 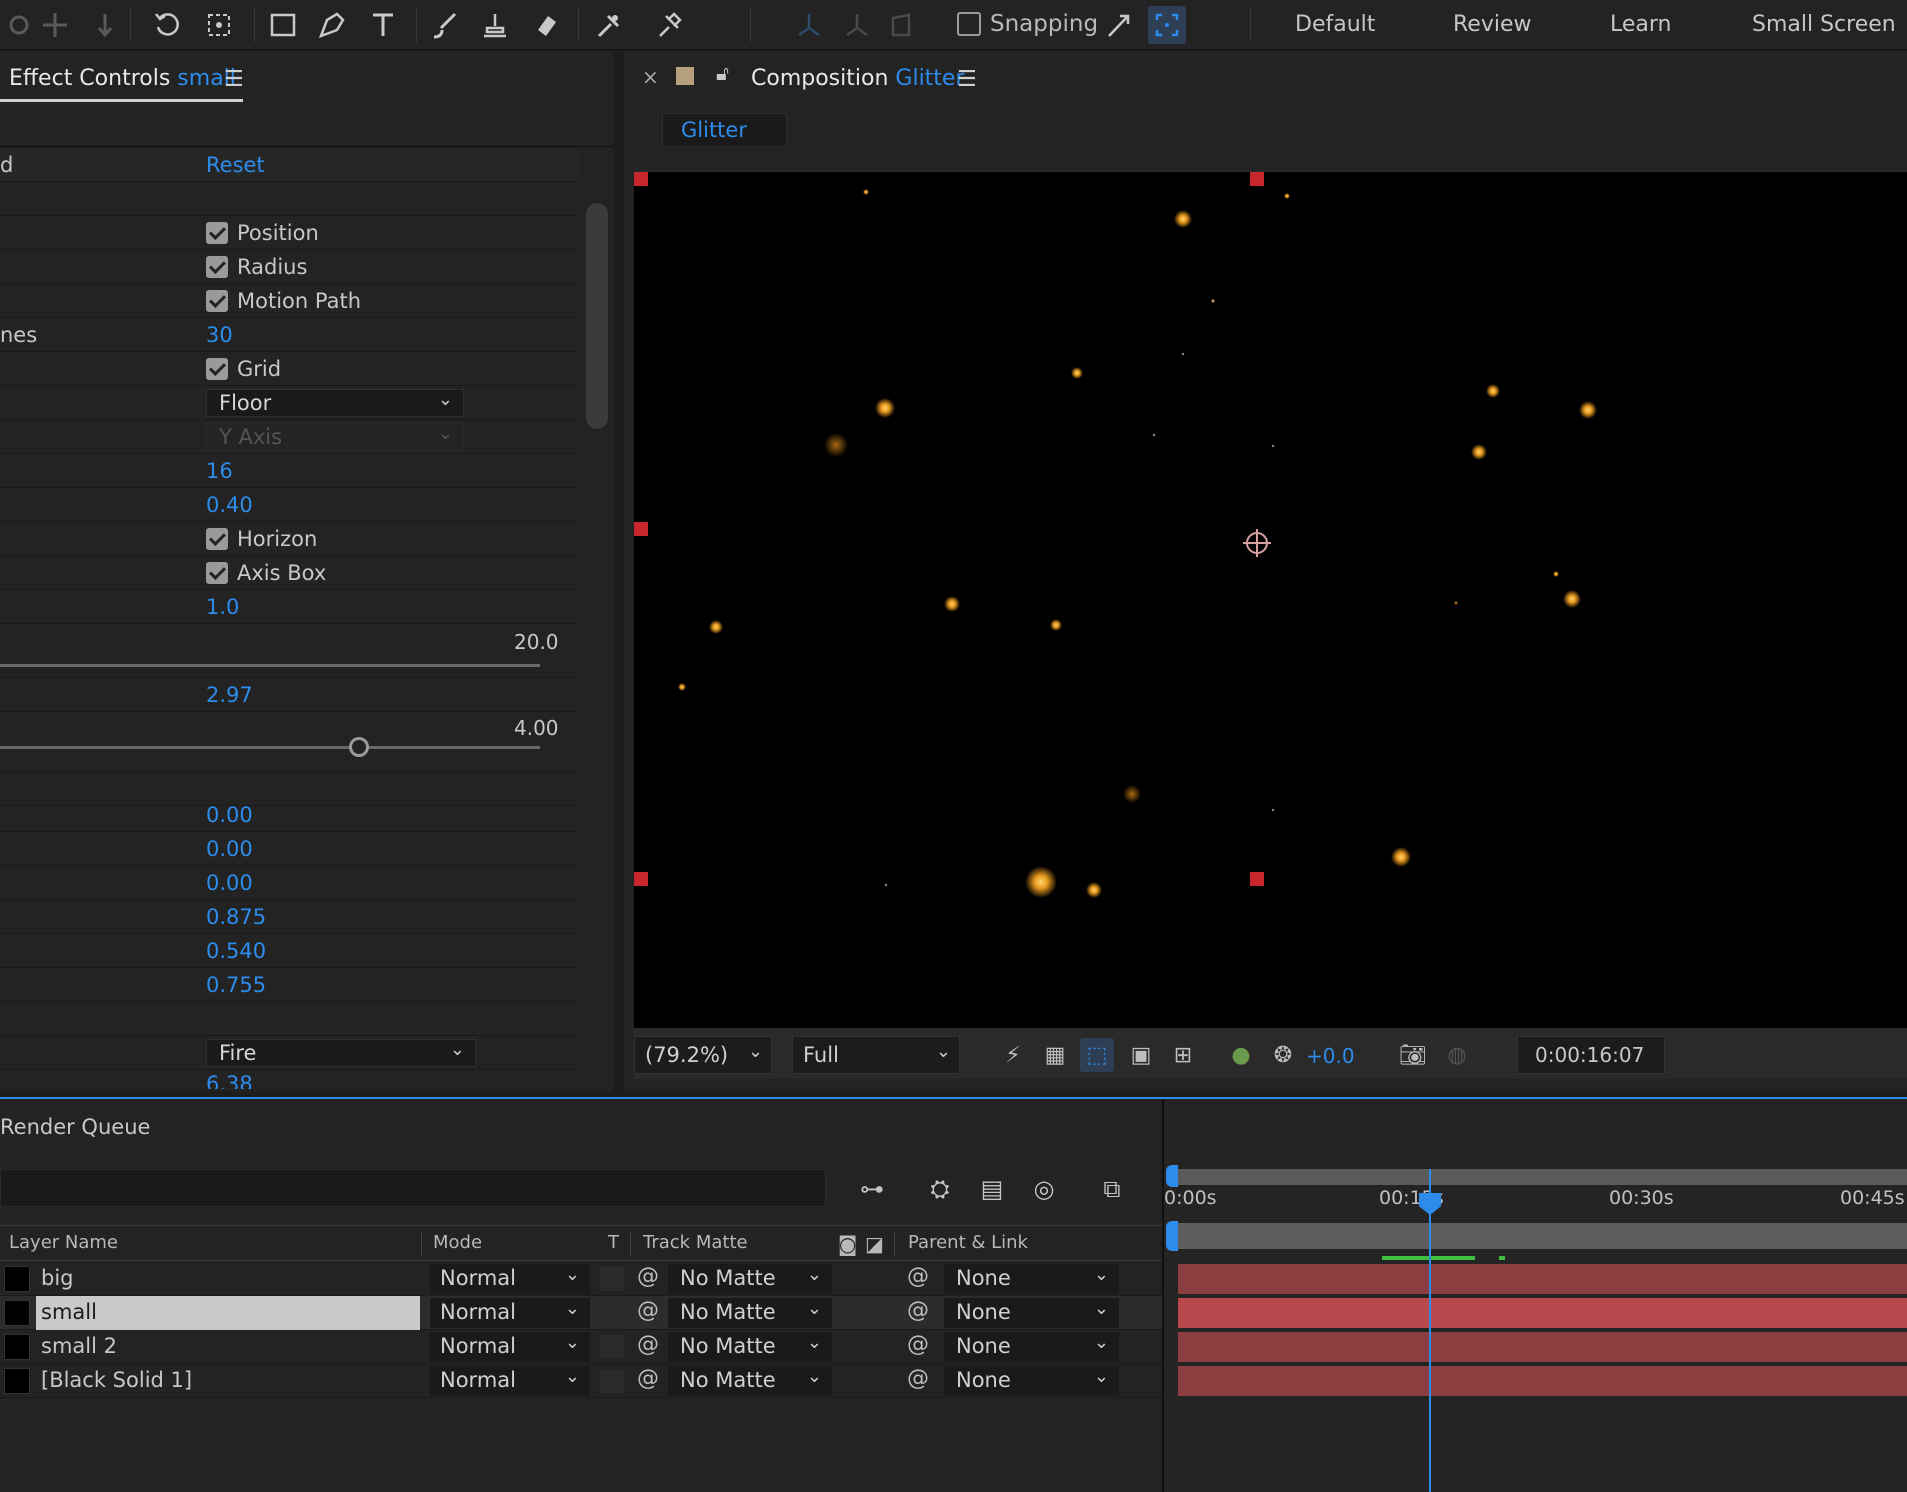 I want to click on render-queue-tab: Render Queue, so click(x=75, y=1127).